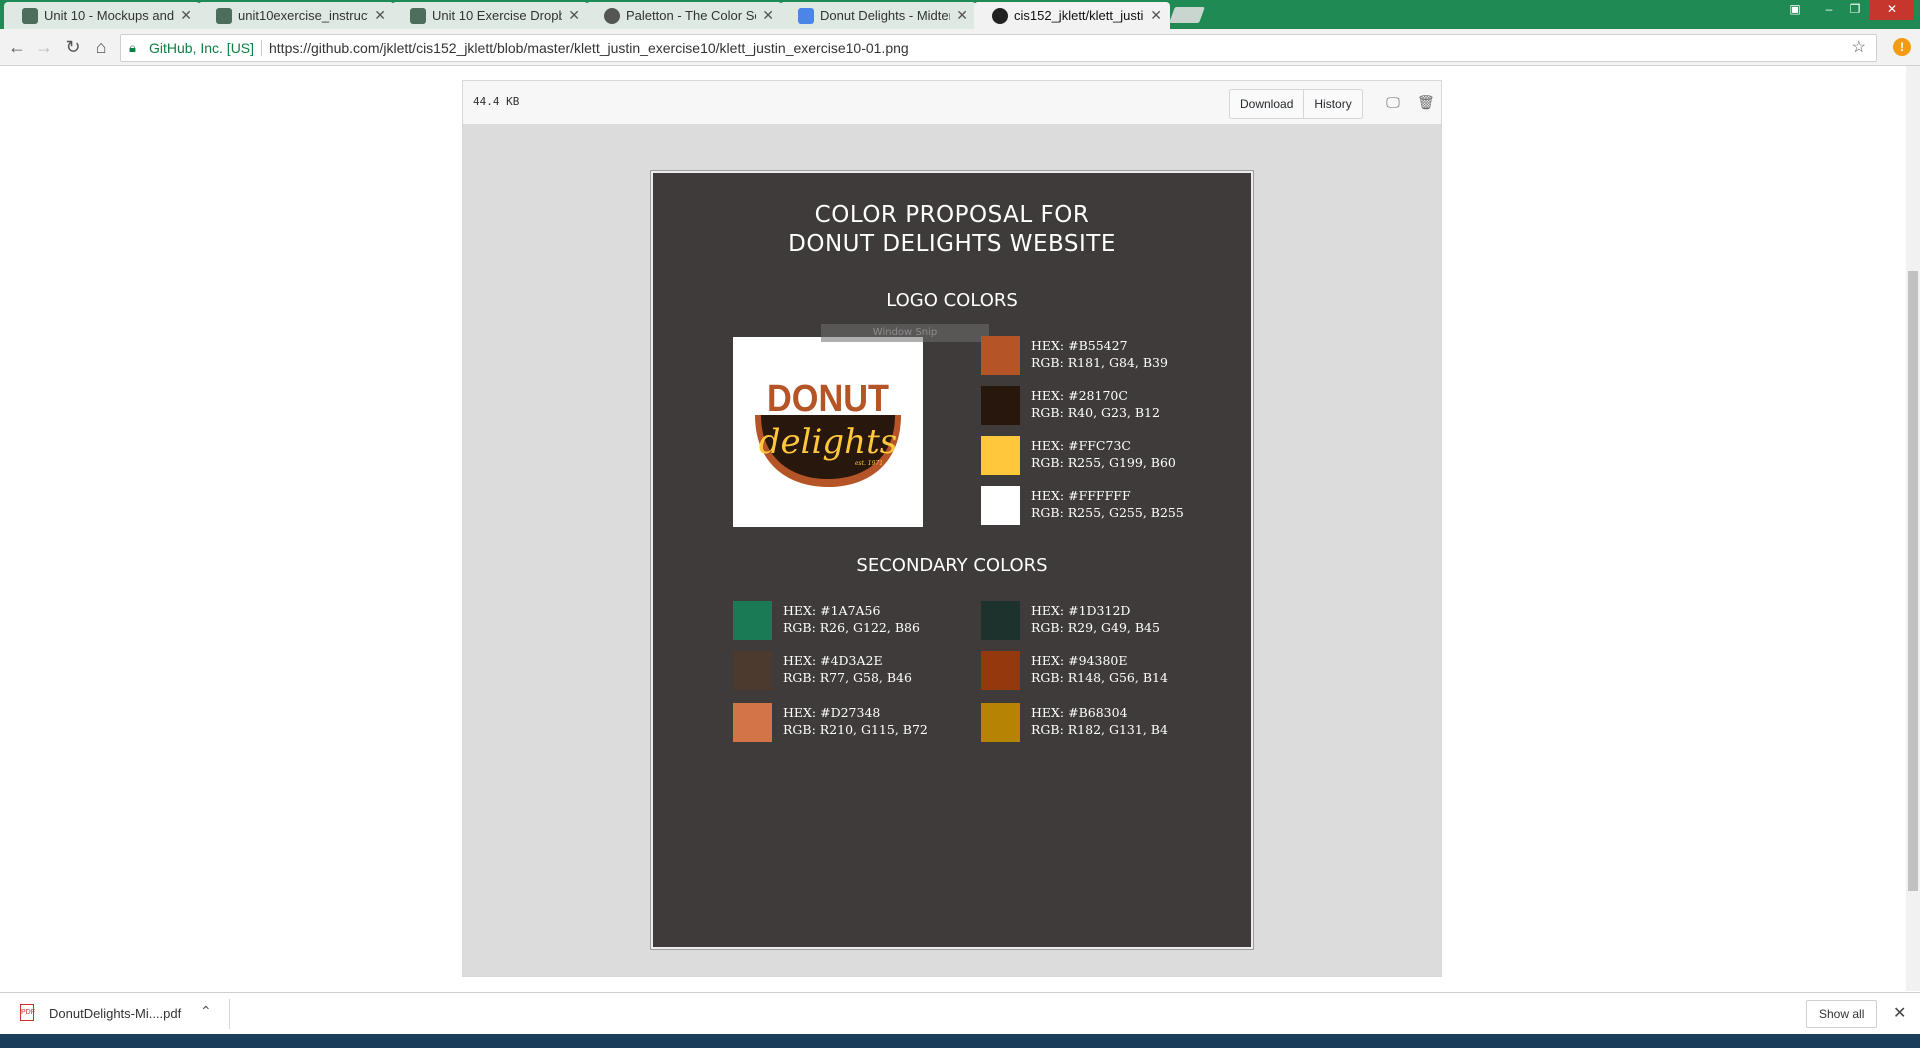 This screenshot has width=1920, height=1048. What do you see at coordinates (109, 15) in the screenshot?
I see `tab-label: Unit 10 - Mockups and C` at bounding box center [109, 15].